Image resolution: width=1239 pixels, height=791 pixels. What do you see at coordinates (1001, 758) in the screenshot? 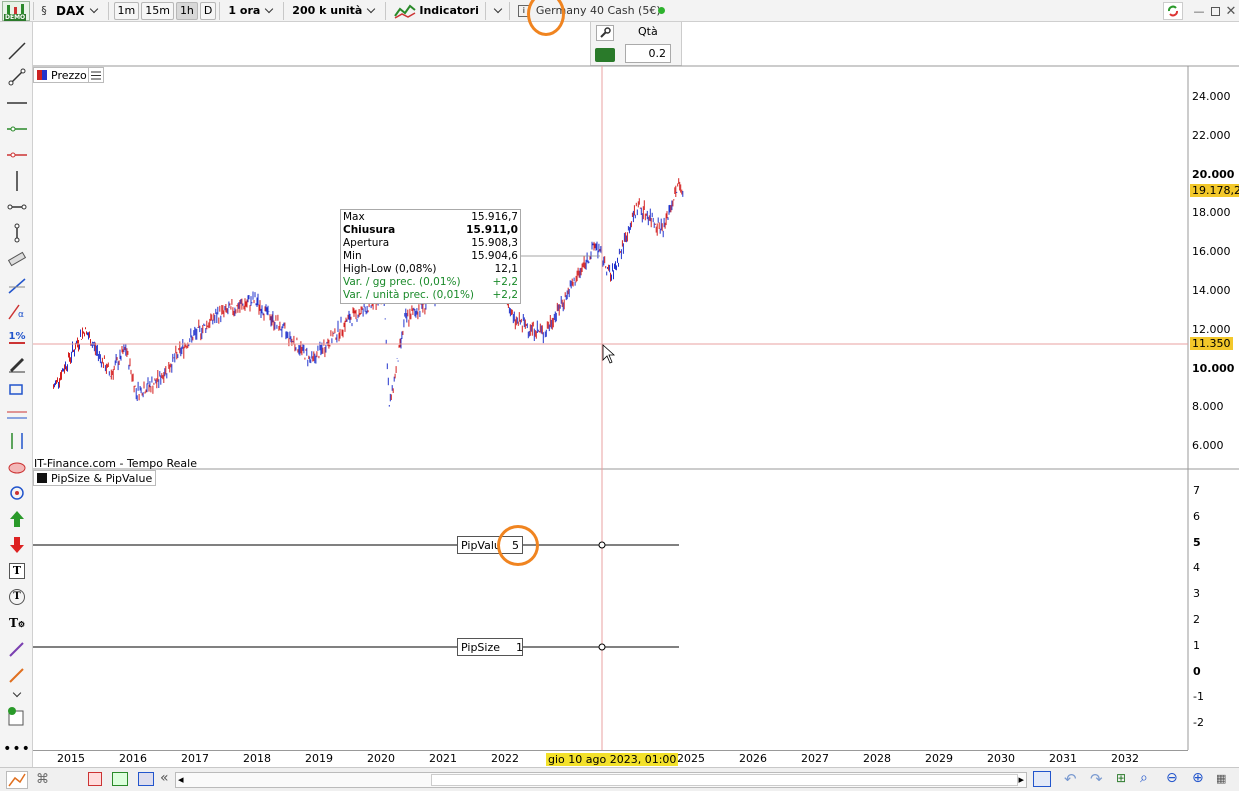
I see `time-axis-year: 2030` at bounding box center [1001, 758].